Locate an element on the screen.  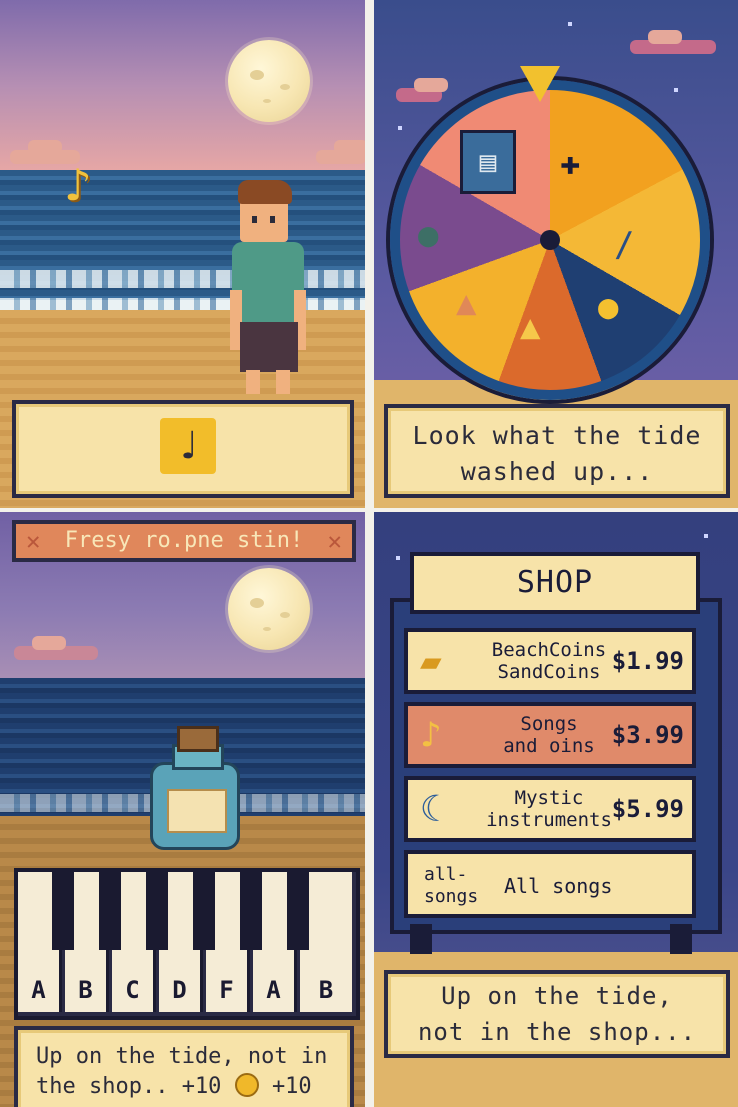
coin-icon is located at coordinates (246, 1085).